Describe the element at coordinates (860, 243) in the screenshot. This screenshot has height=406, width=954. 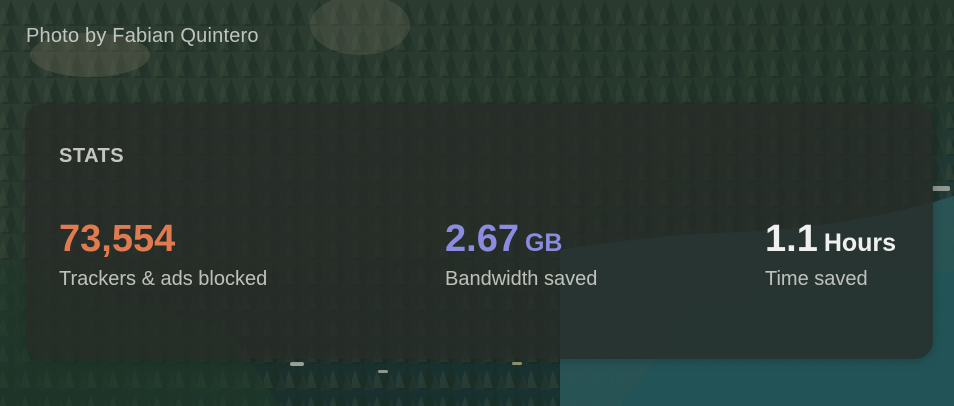
I see `stat-unit: Hours` at that location.